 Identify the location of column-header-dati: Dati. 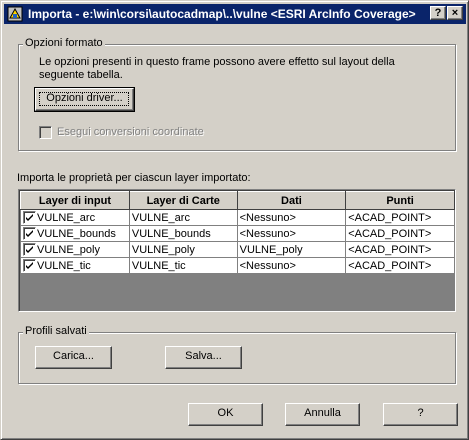
(291, 200).